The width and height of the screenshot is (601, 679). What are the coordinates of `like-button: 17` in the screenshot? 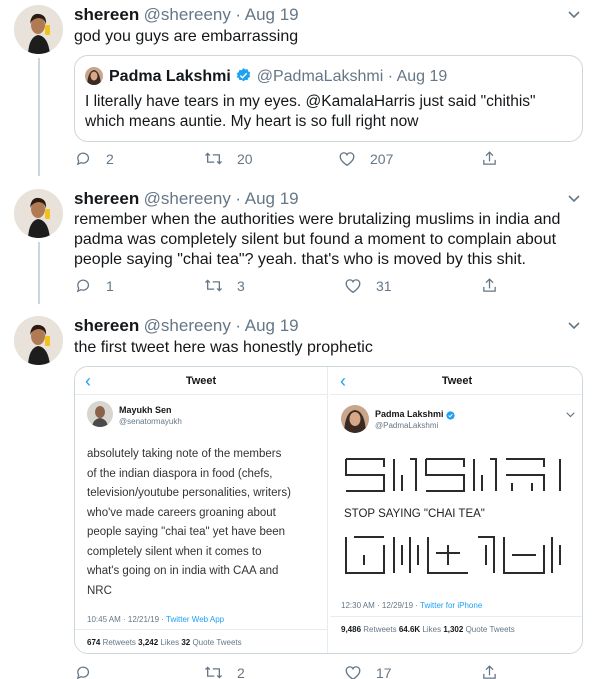 It's located at (368, 671).